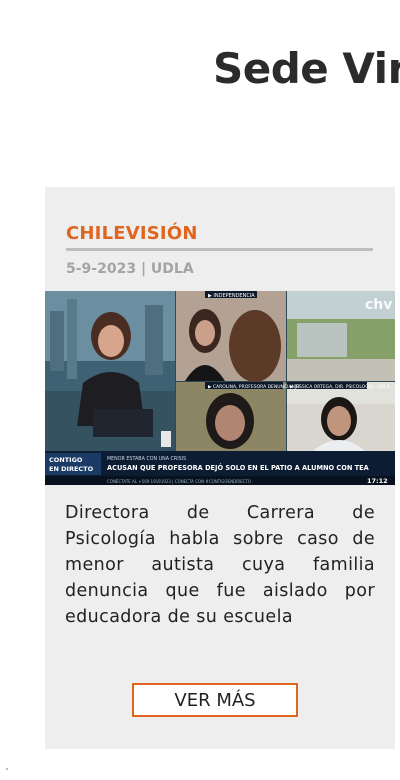  I want to click on svg-text:▶ JESSICA ORTEGA, DIR. PSICOLO: ▶ JESSICA ORTEGA, DIR. PSICOLOGÍA · UDLA, so click(340, 386).